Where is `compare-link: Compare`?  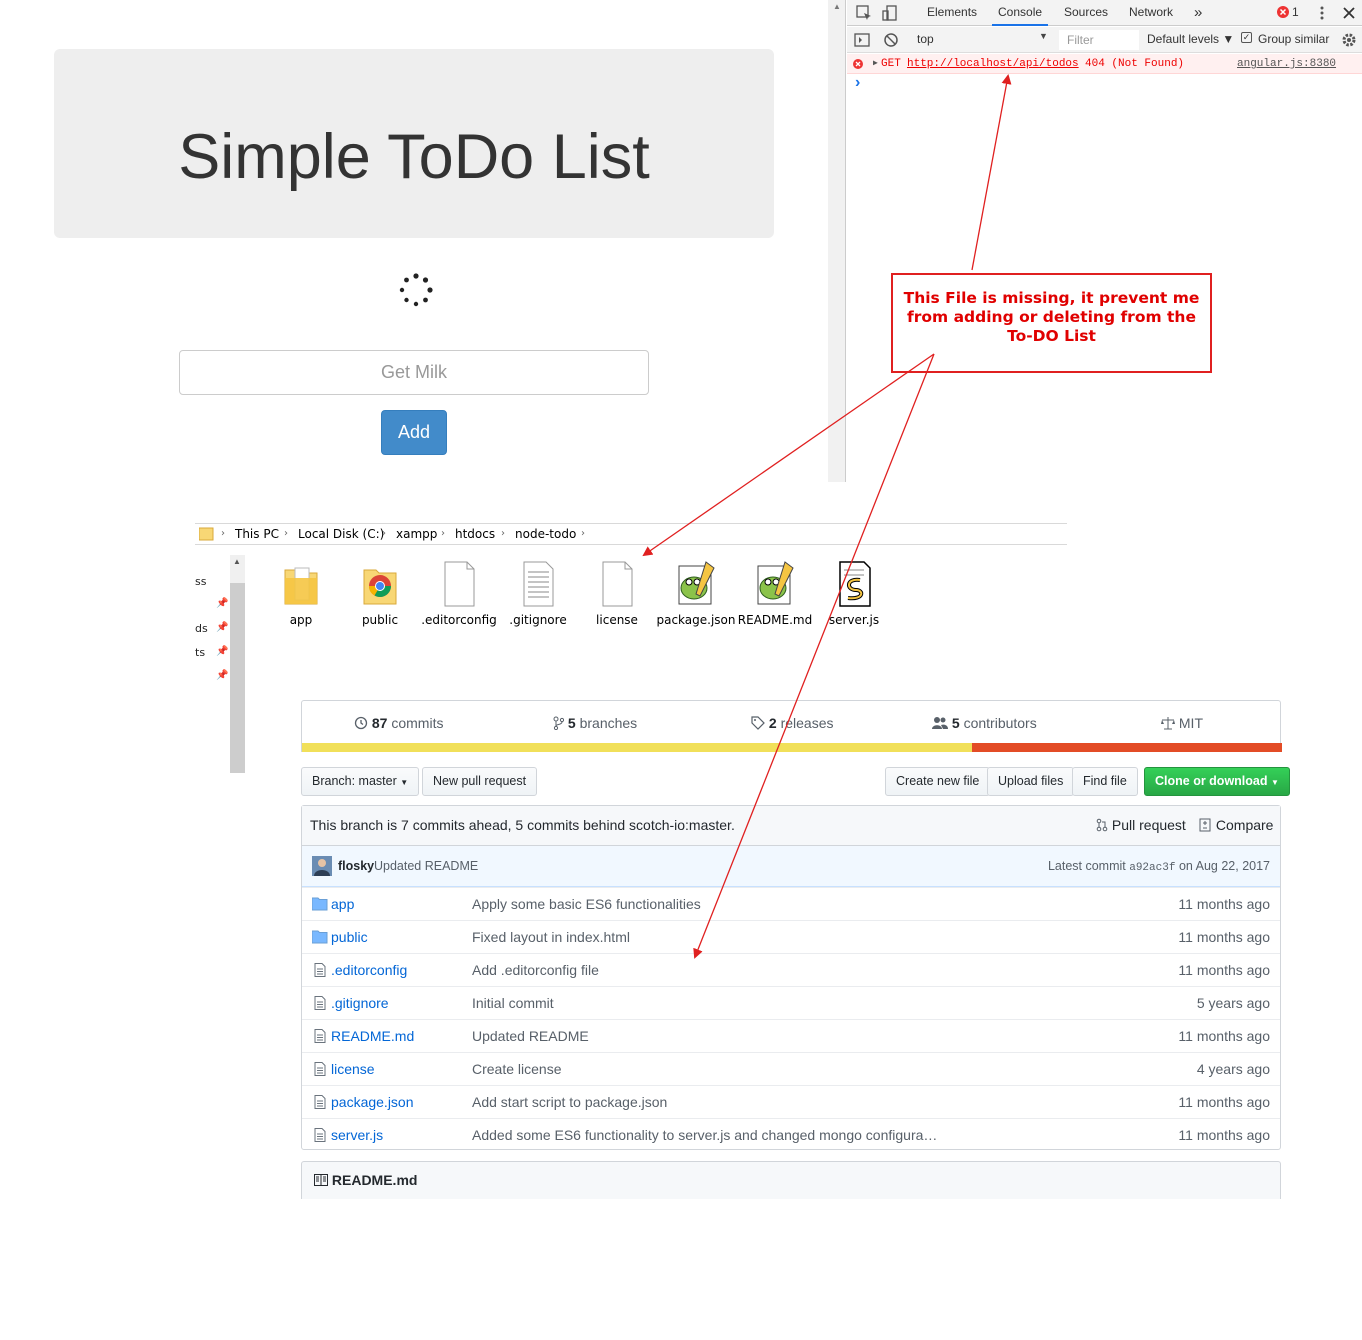
compare-link: Compare is located at coordinates (1235, 825).